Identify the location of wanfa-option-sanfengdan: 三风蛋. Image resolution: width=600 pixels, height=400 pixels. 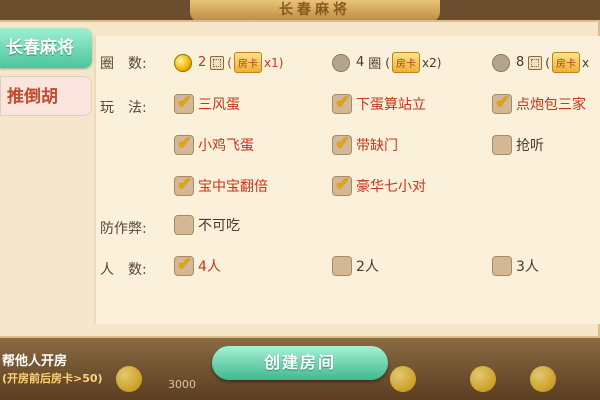
(207, 103).